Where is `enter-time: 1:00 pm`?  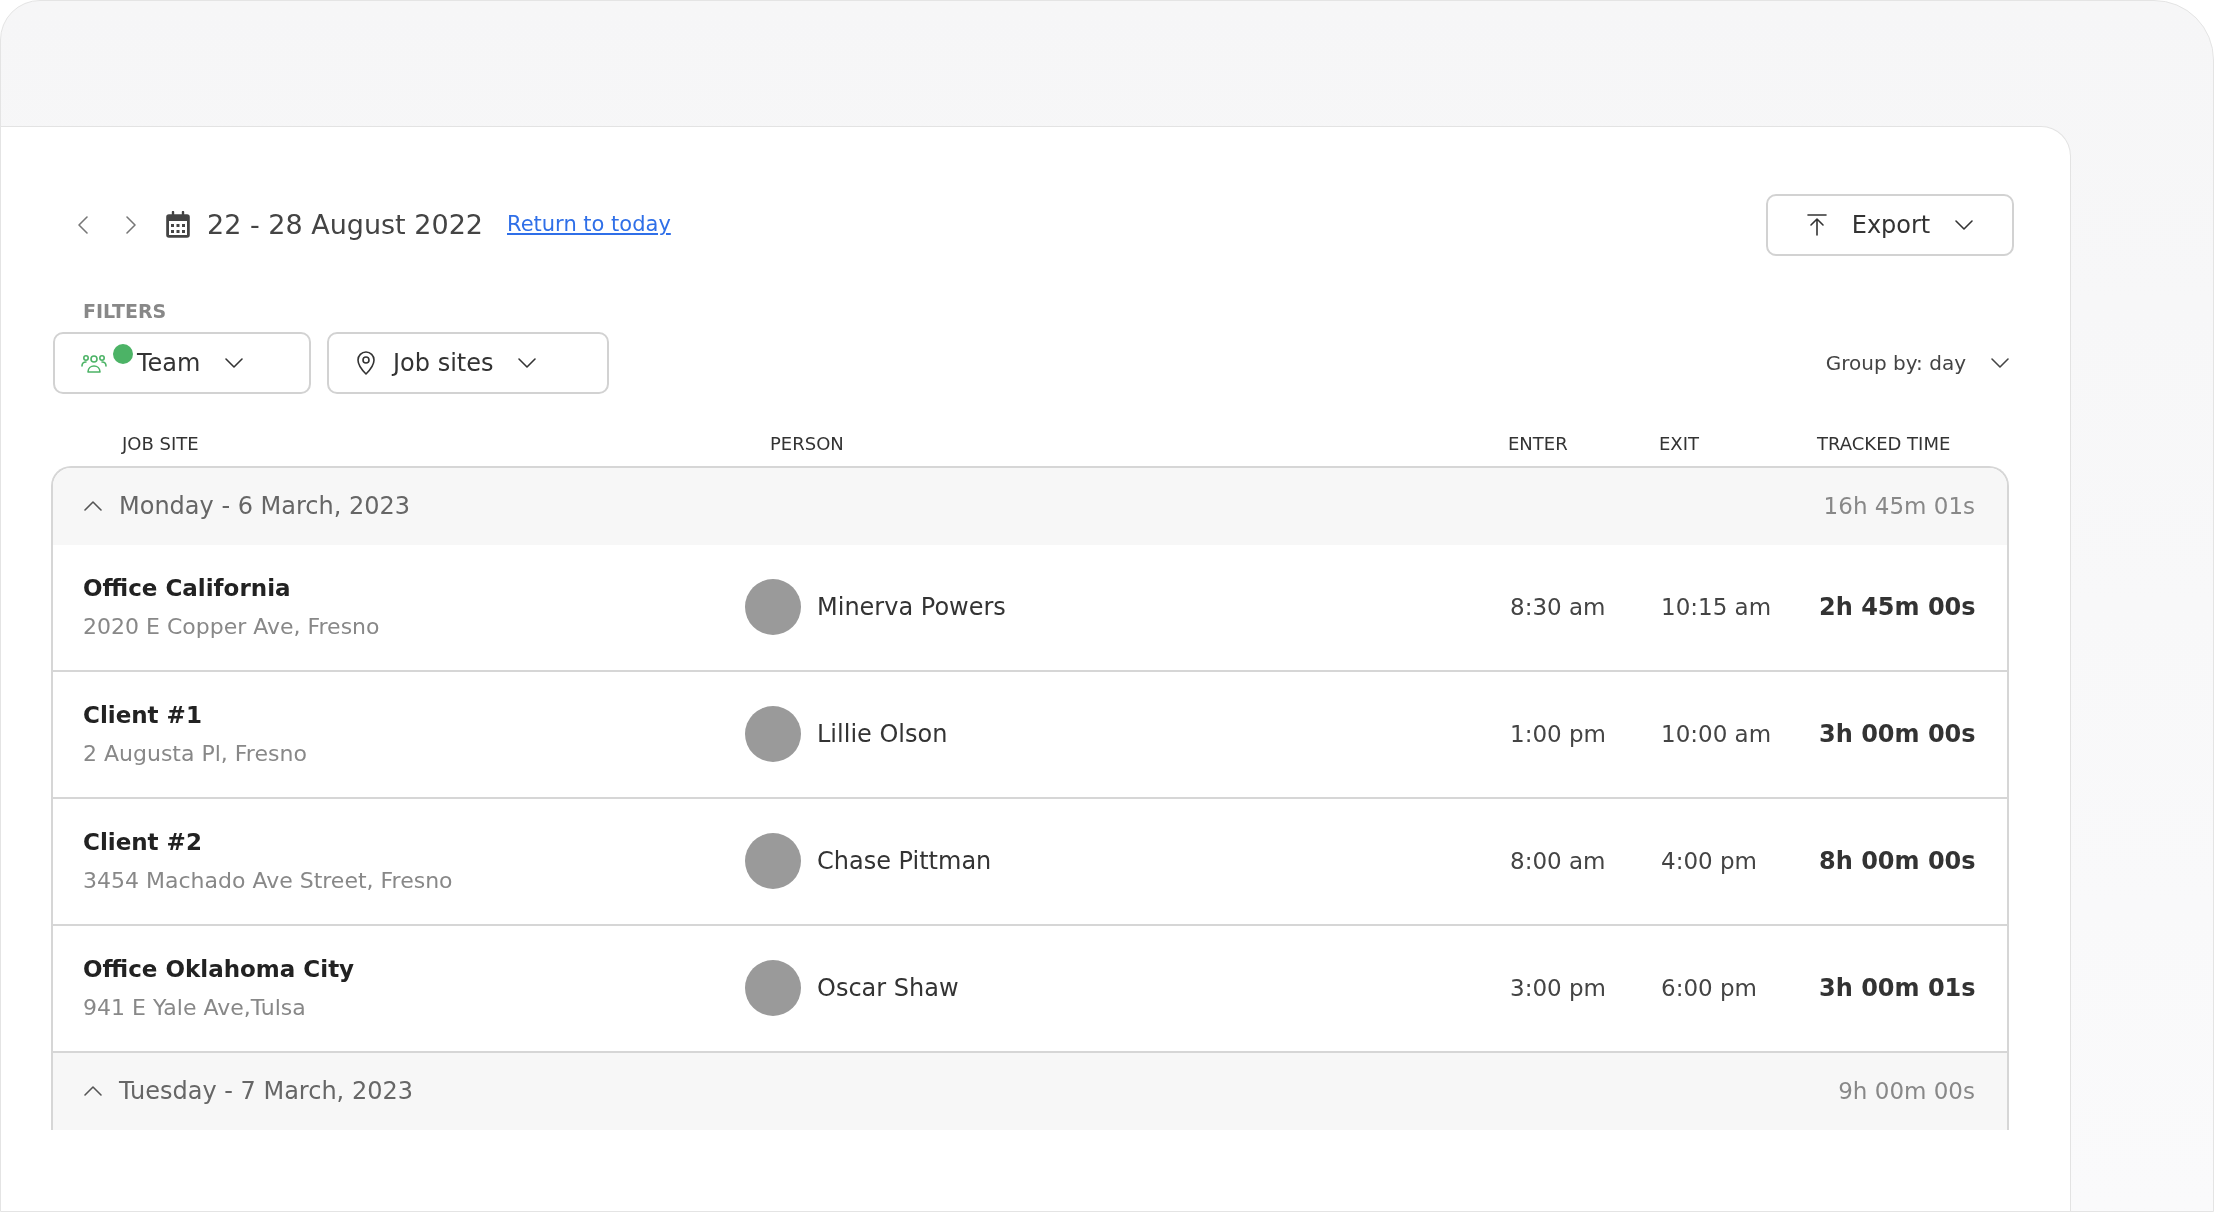
enter-time: 1:00 pm is located at coordinates (1558, 734).